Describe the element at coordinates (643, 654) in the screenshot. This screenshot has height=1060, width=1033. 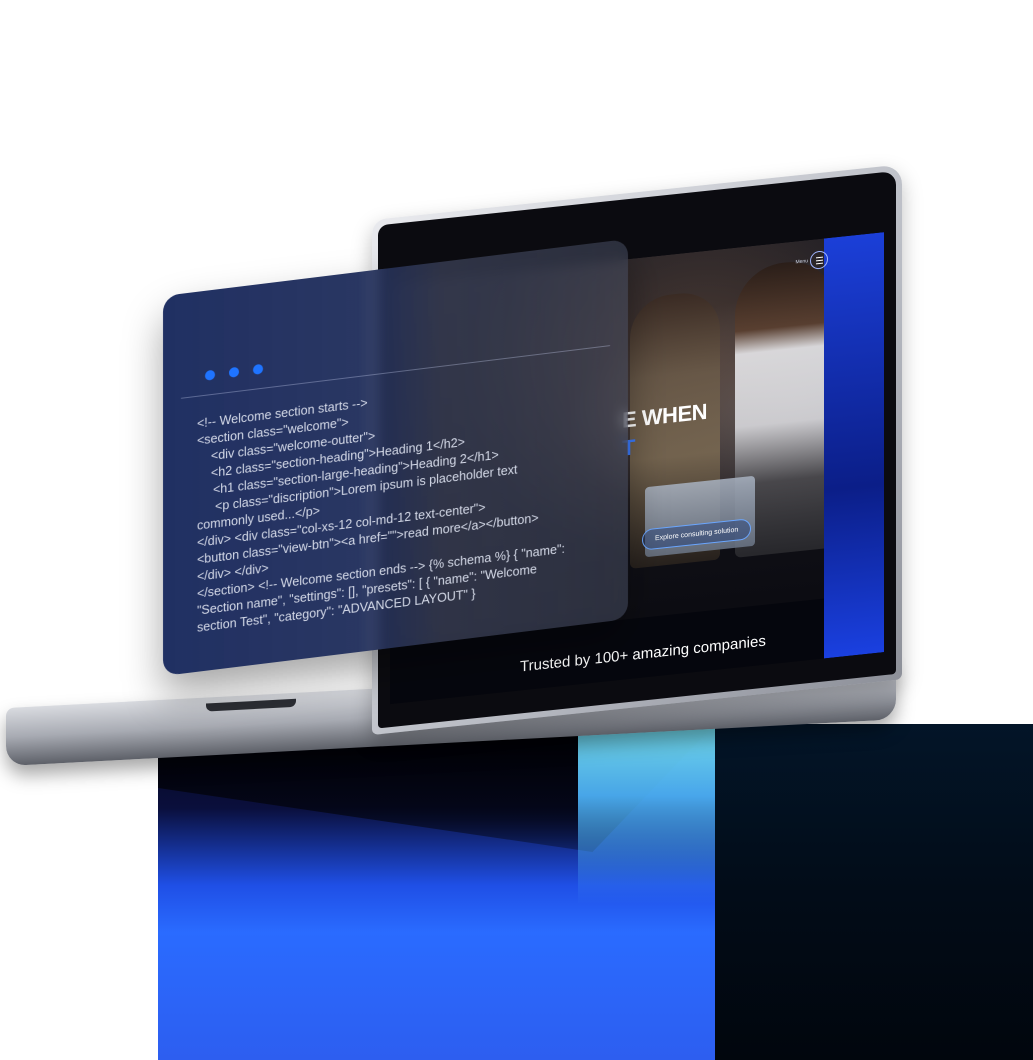
I see `trusted-by-text: Trusted by 100+ amazing companies` at that location.